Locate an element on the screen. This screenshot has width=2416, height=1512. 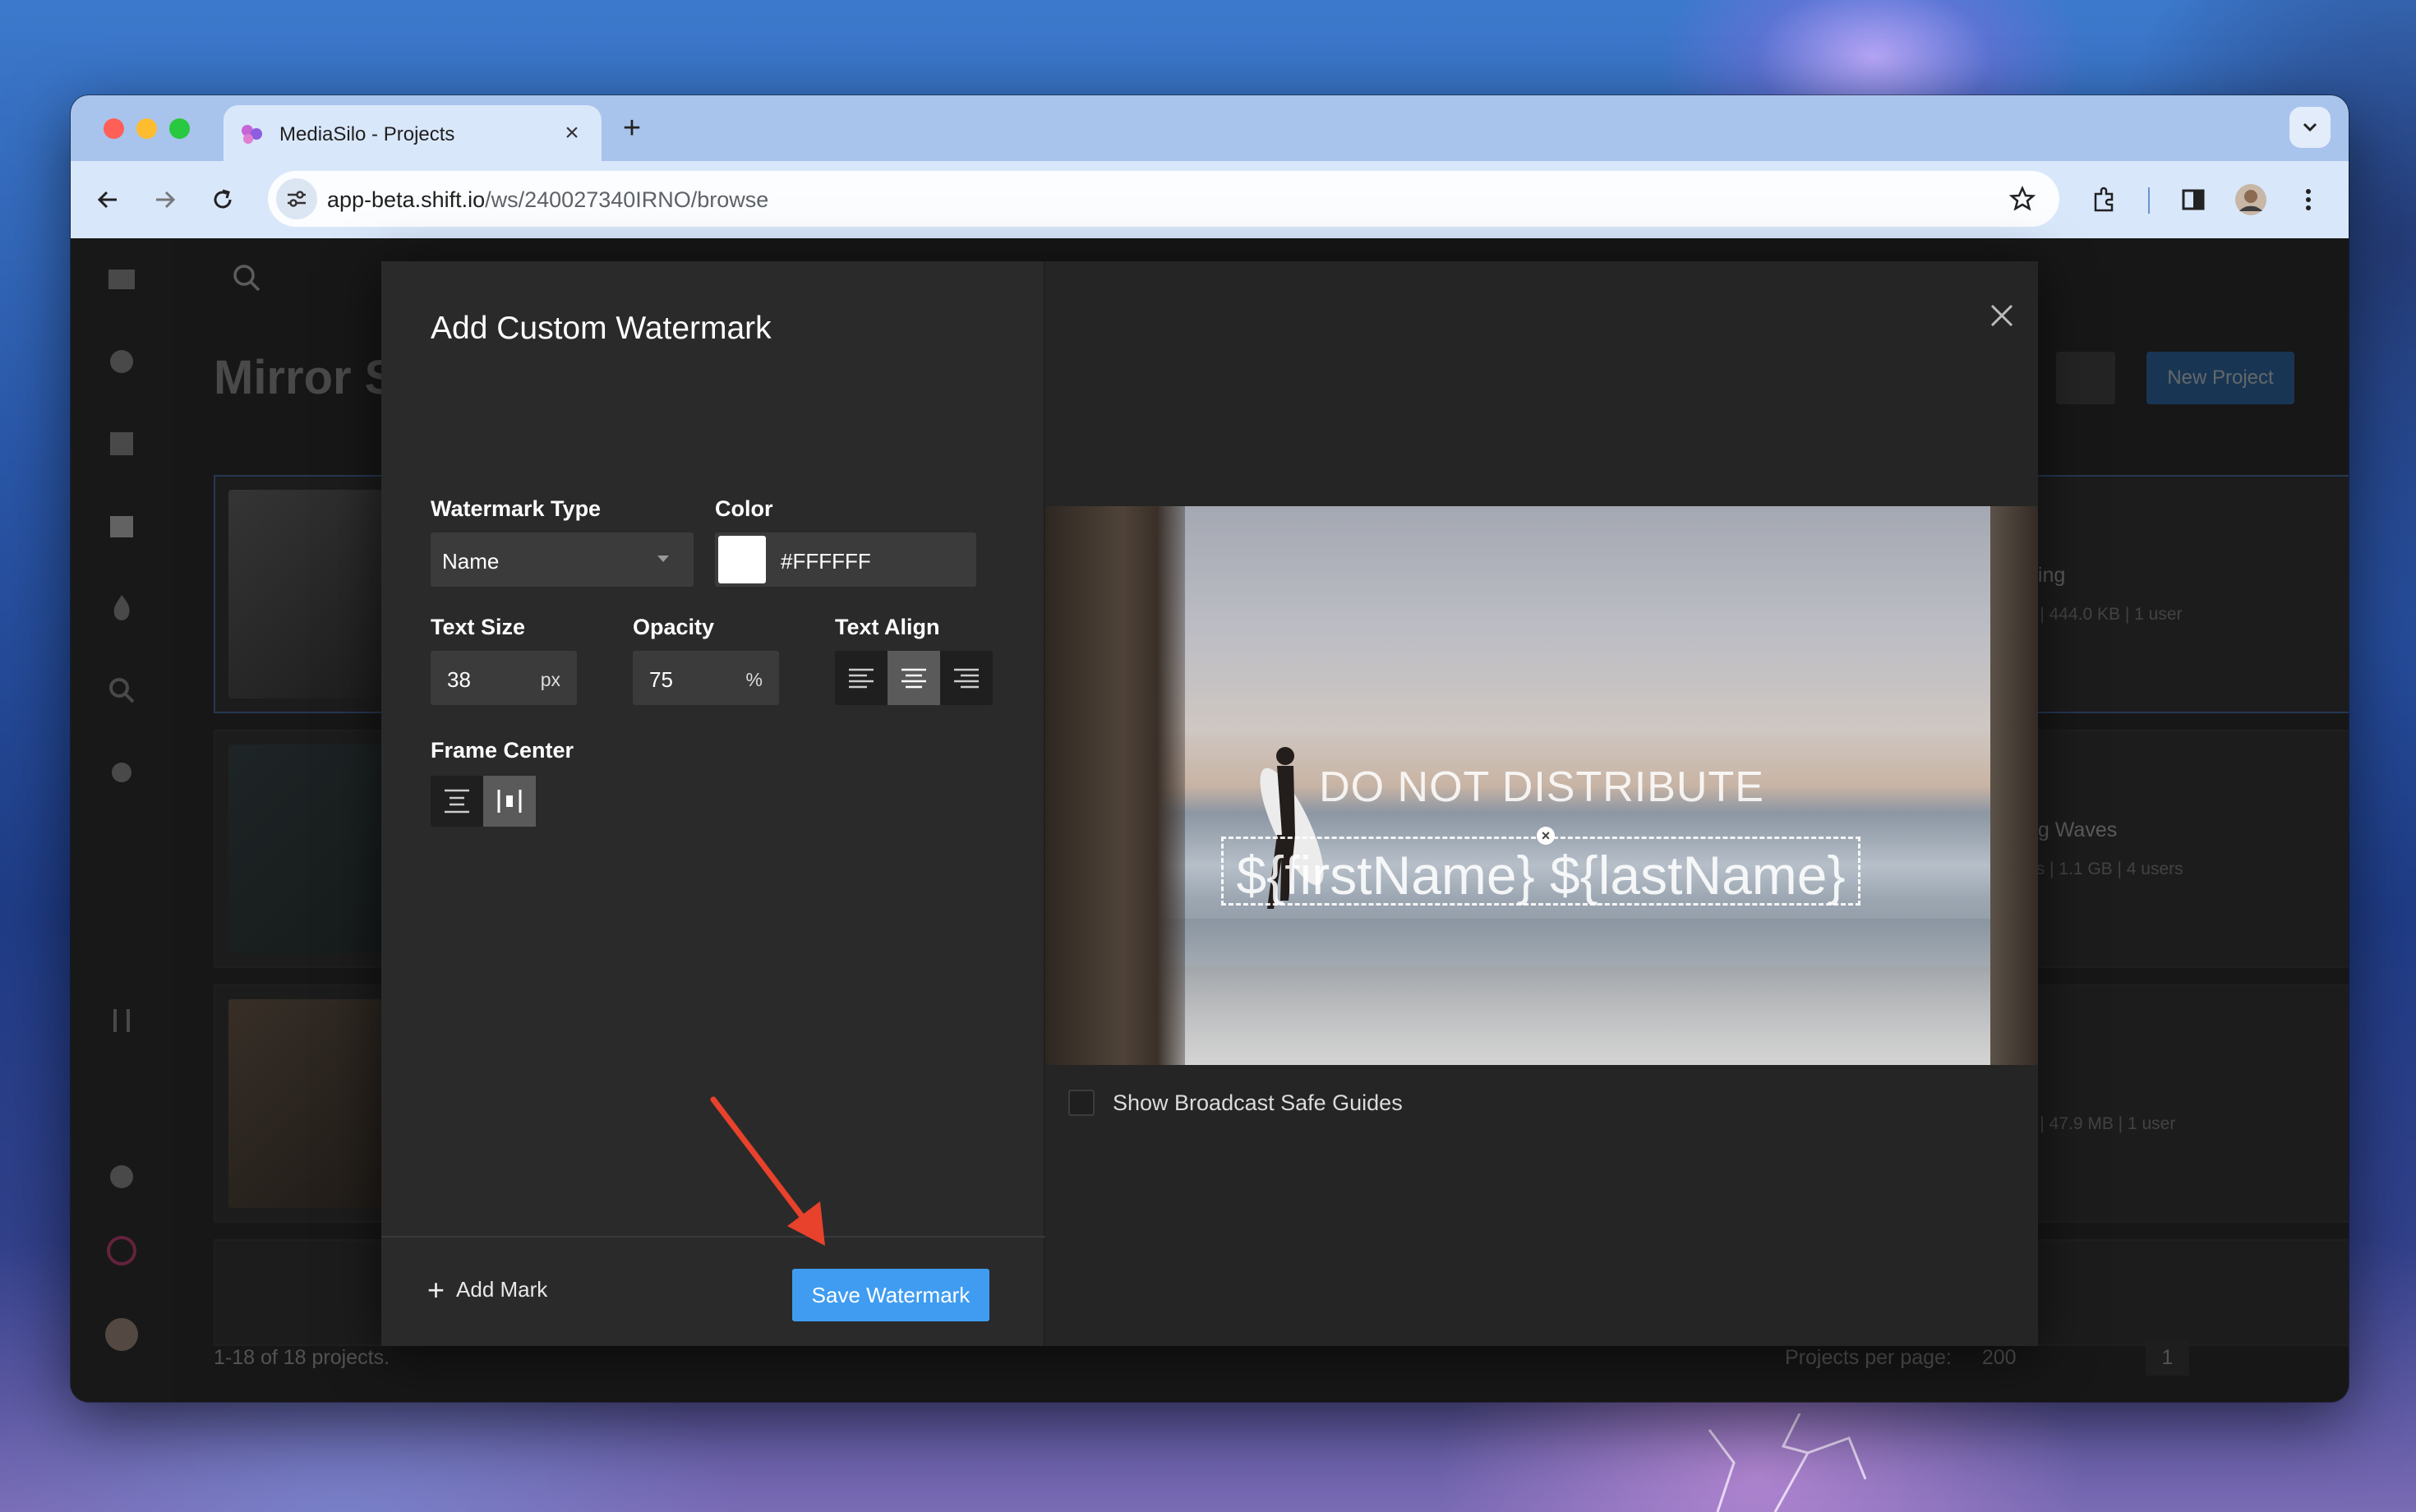
zoom-window-button is located at coordinates (180, 129).